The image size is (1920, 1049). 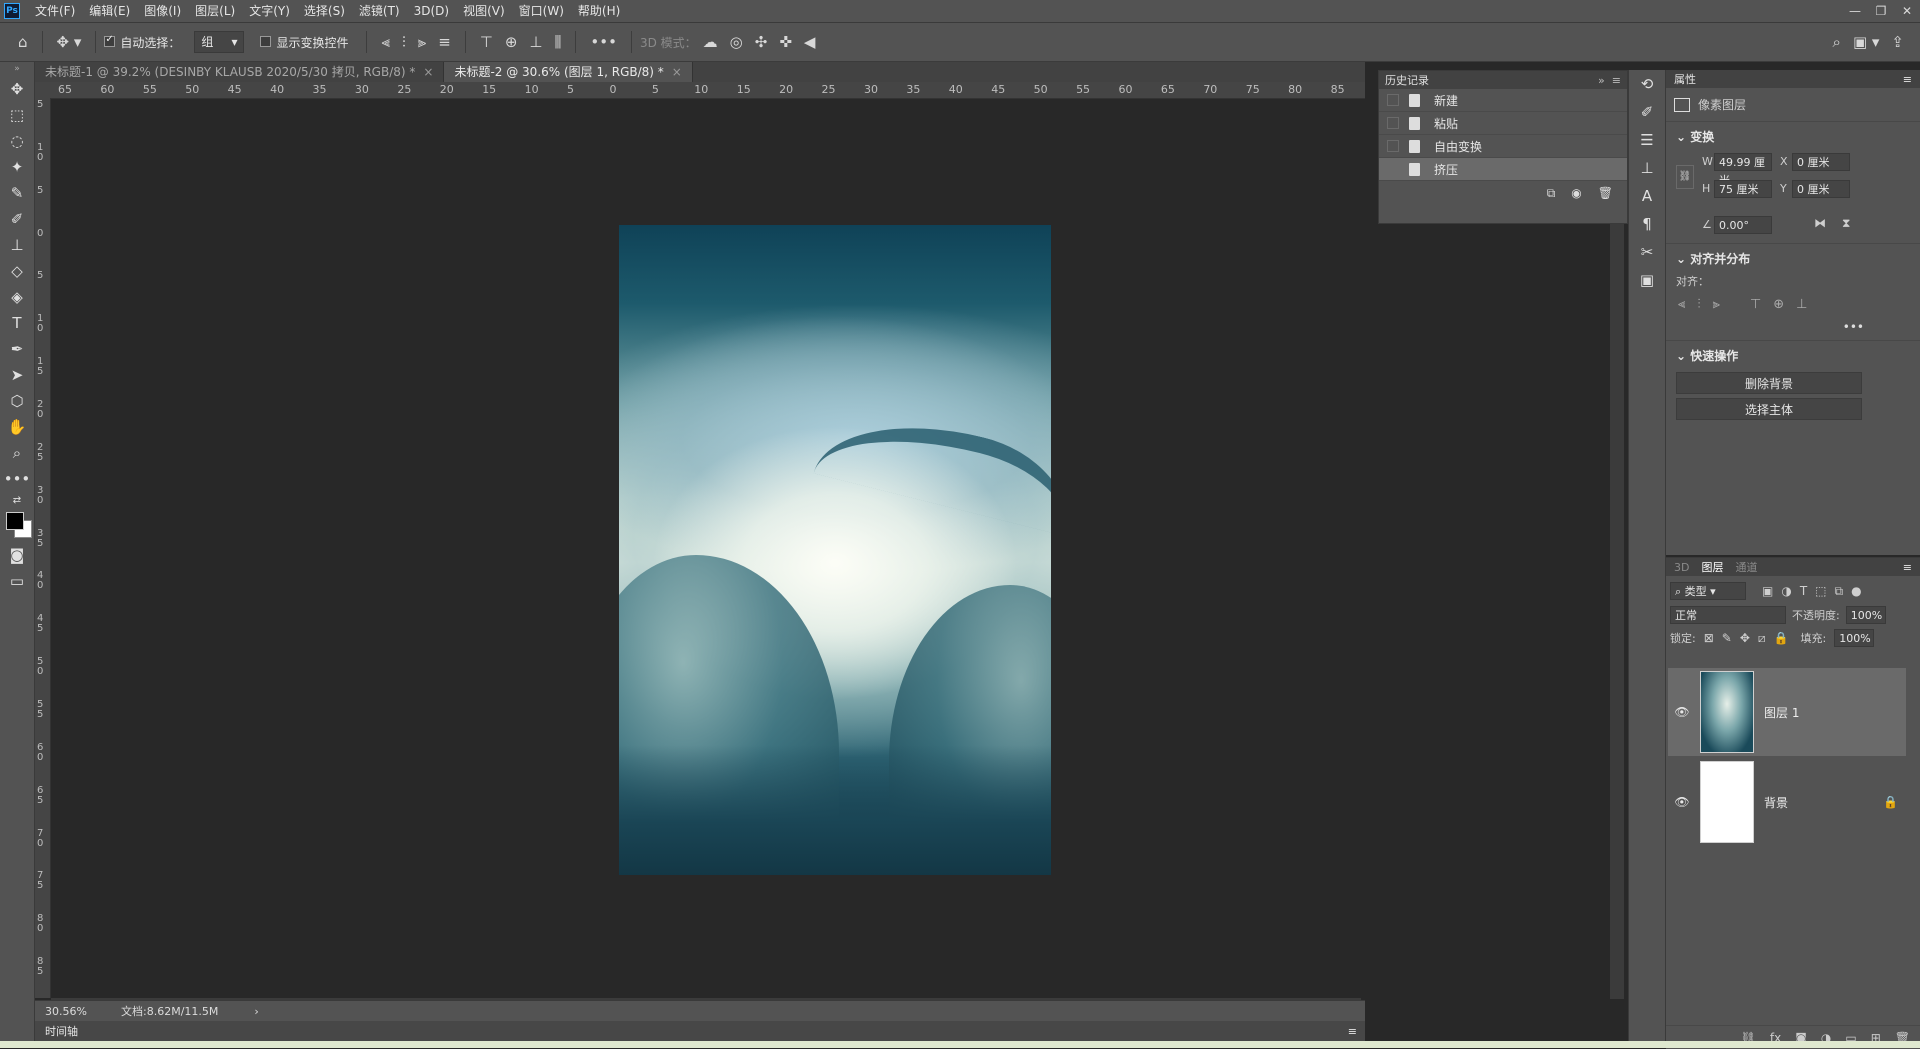 I want to click on paragraph-panel-icon: ¶, so click(x=1647, y=224).